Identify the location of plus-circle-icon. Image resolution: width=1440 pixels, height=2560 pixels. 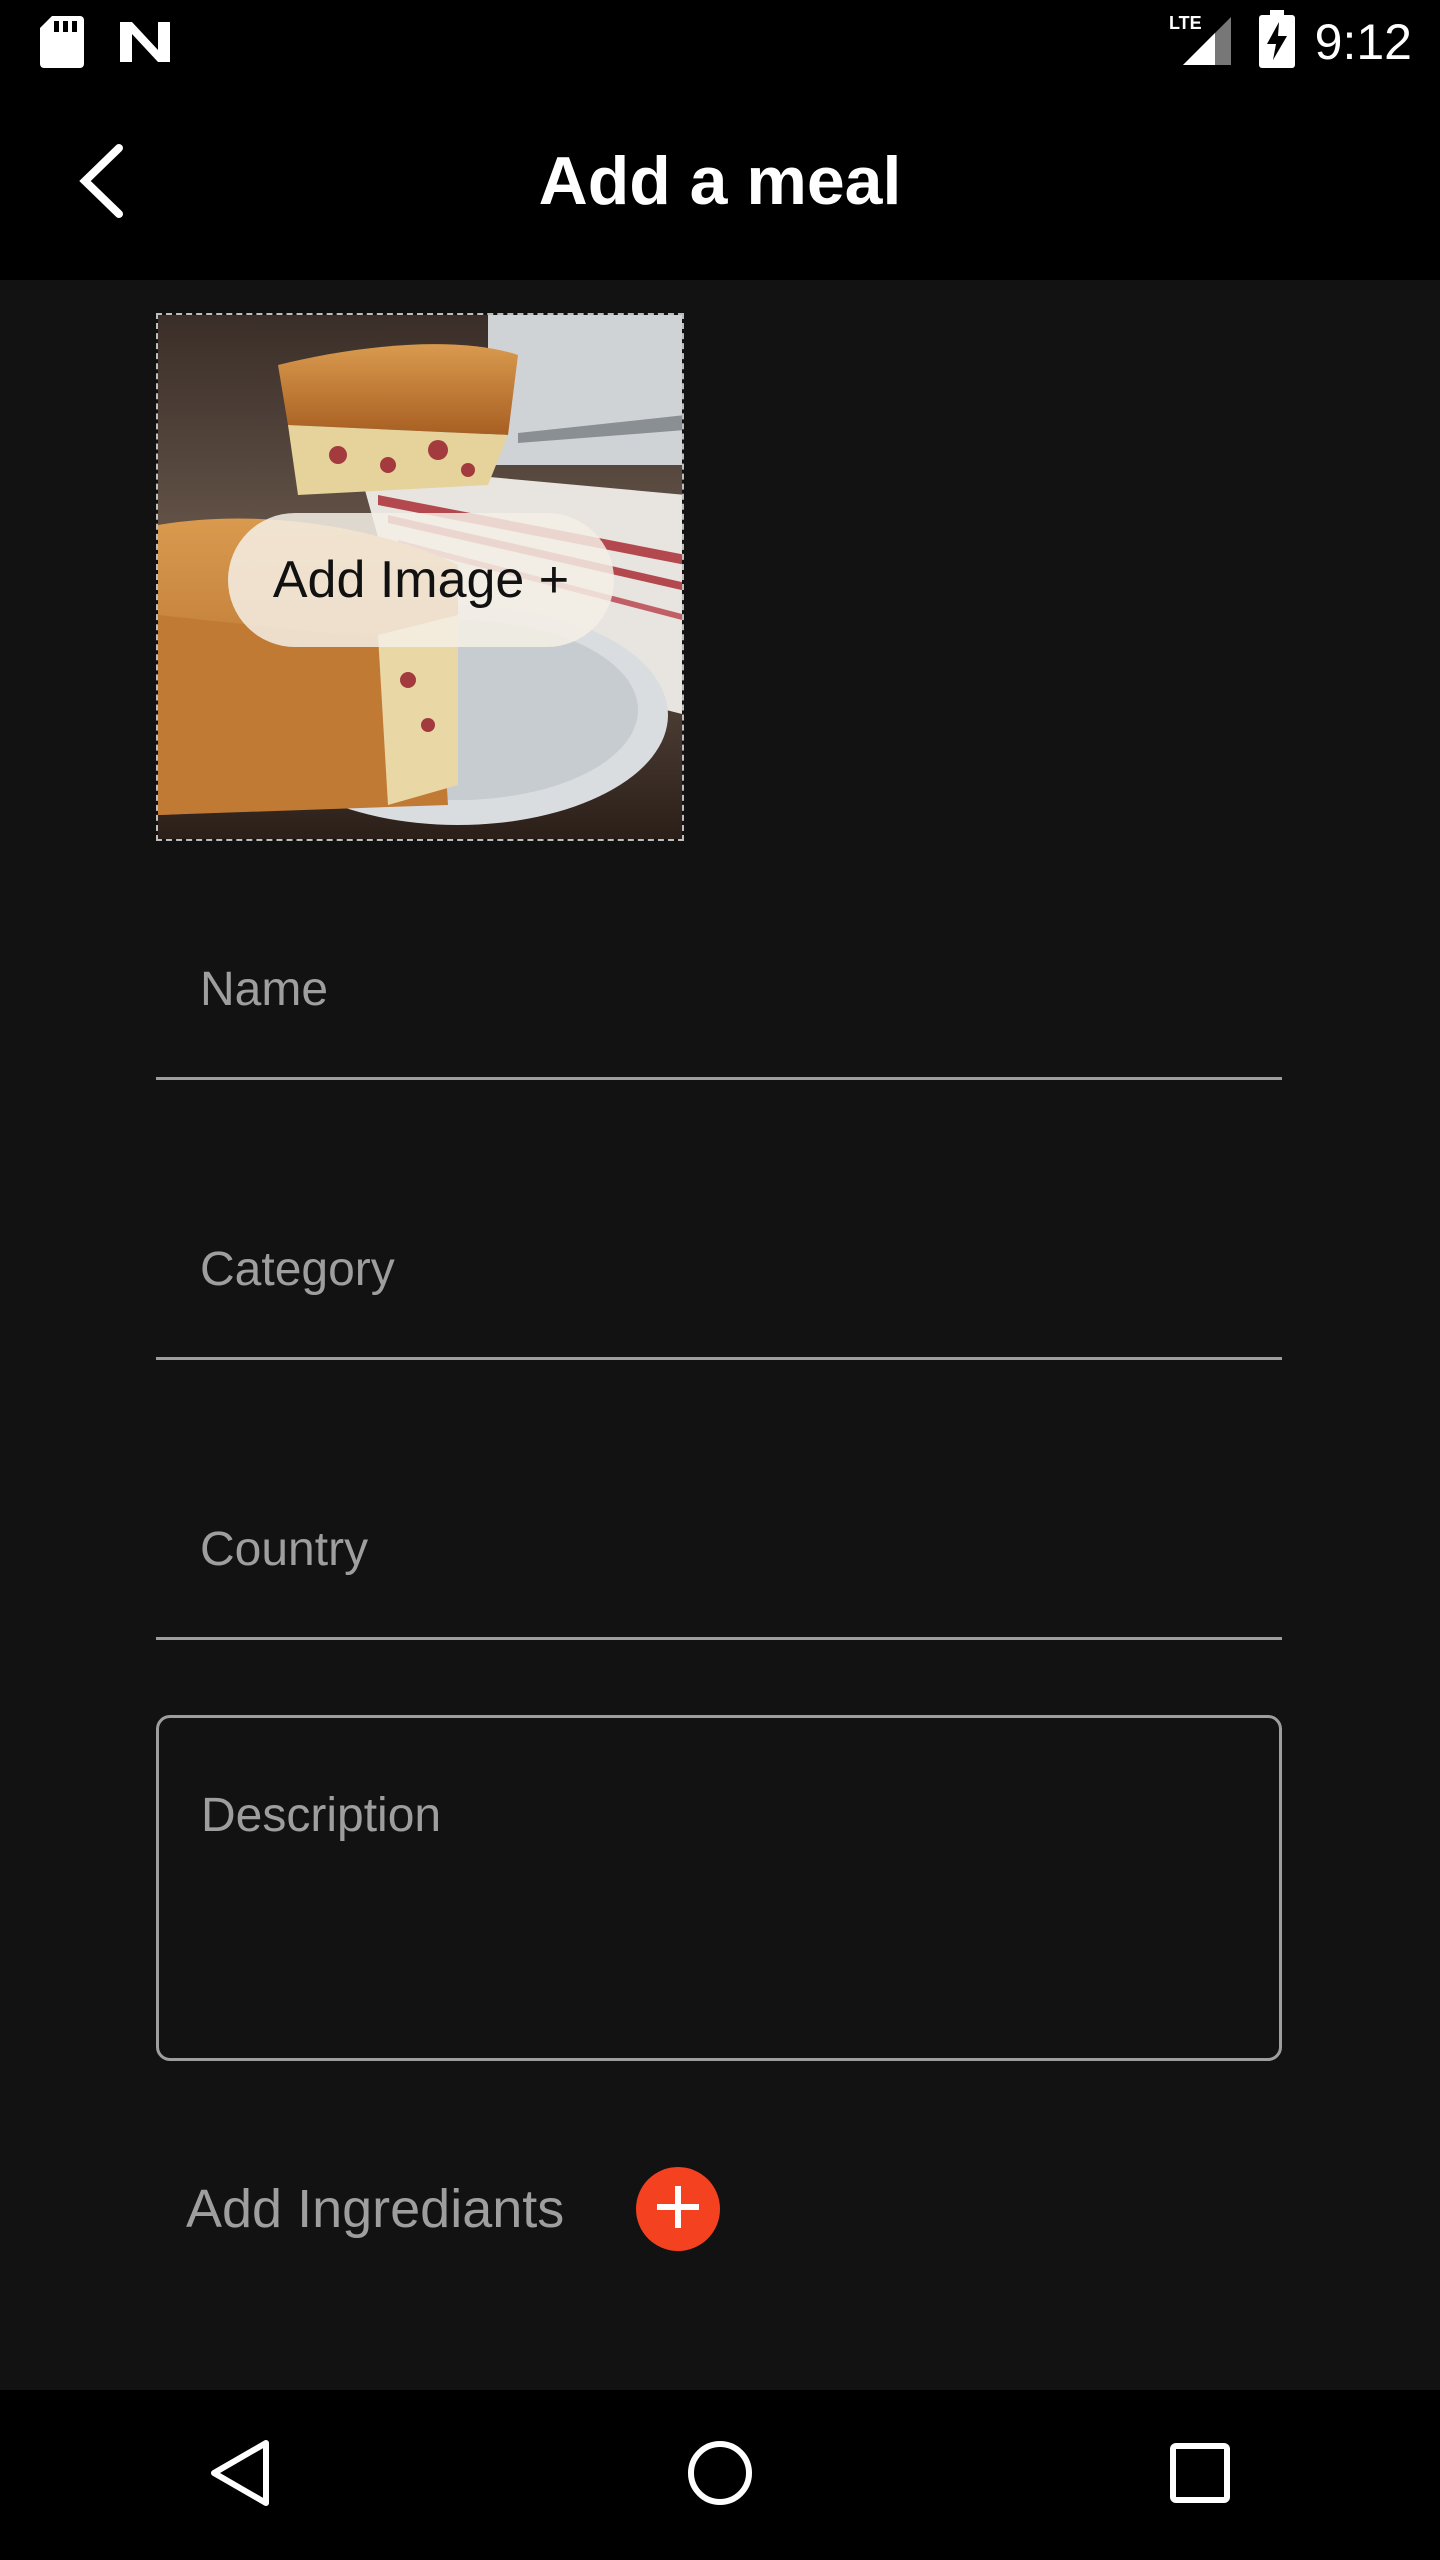
(678, 2209).